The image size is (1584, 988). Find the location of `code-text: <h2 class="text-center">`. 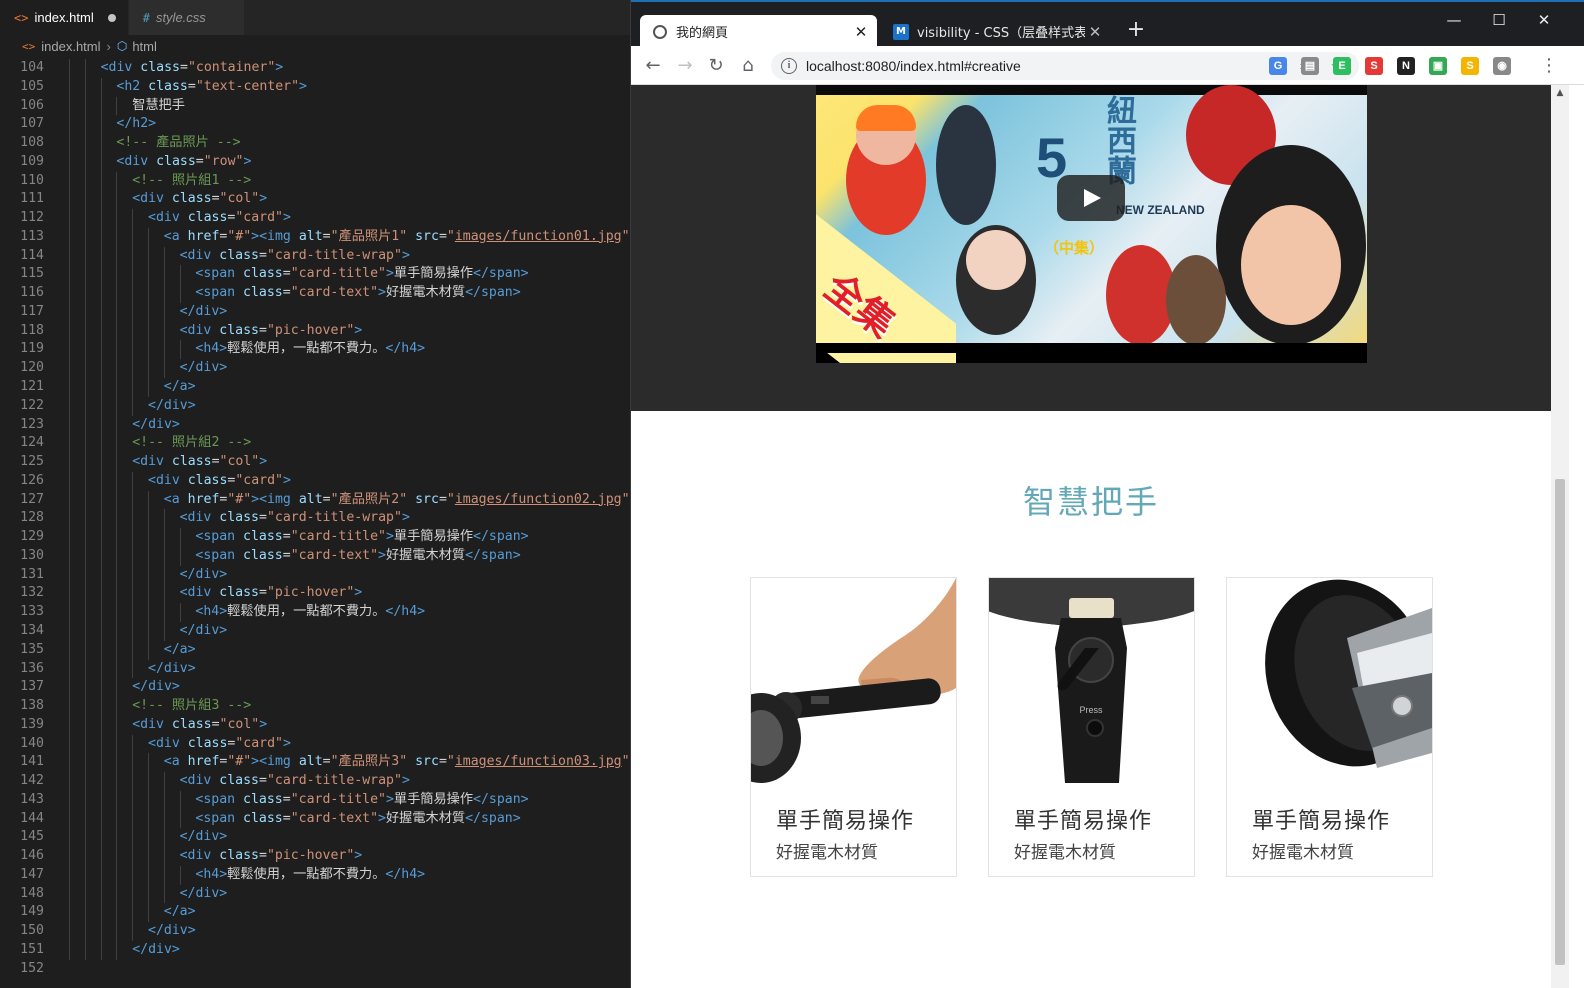

code-text: <h2 class="text-center"> is located at coordinates (211, 87).